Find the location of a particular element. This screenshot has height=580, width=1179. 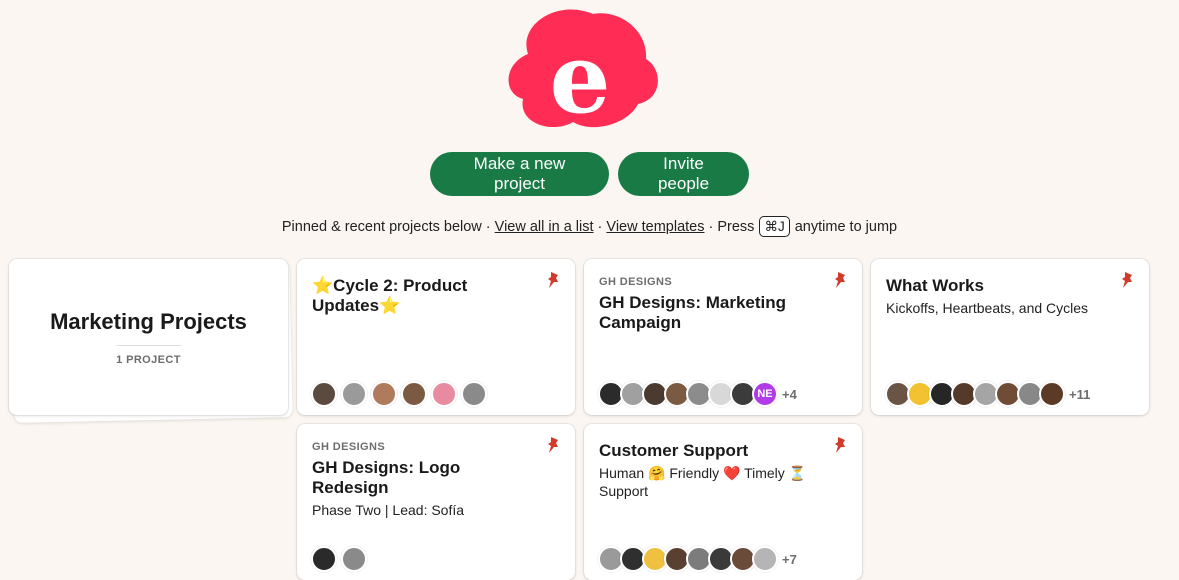

project-title: GH Designs: Marketing Campaign is located at coordinates (693, 312).